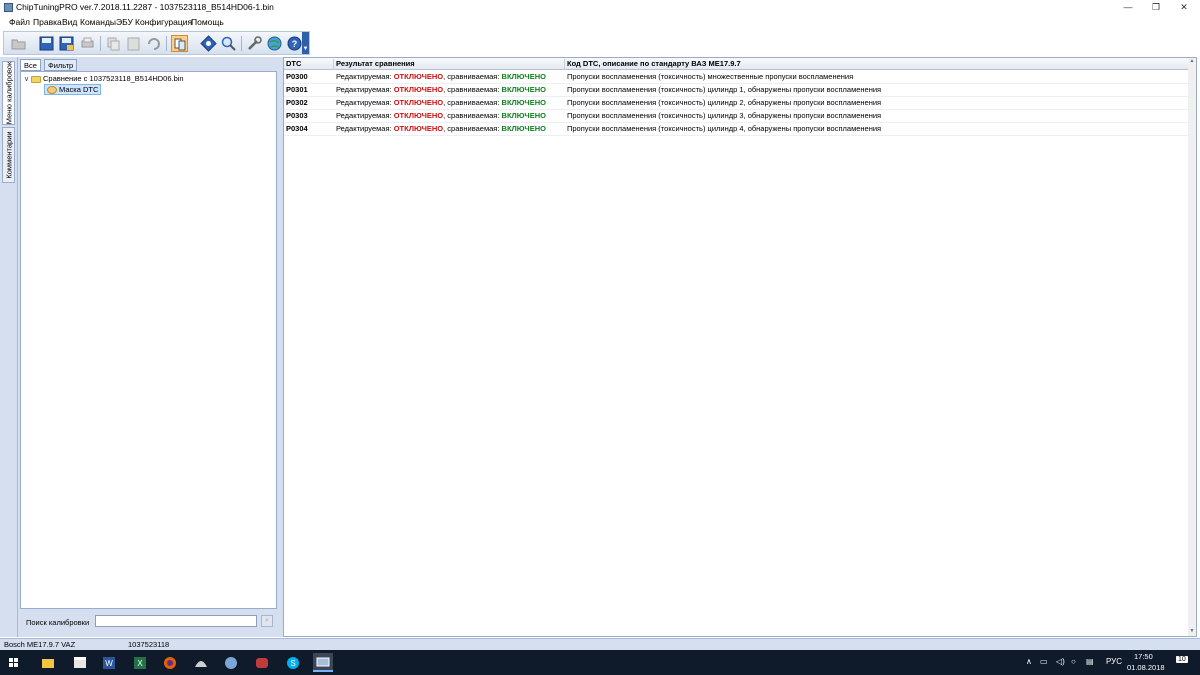 This screenshot has height=675, width=1200. What do you see at coordinates (1146, 667) in the screenshot?
I see `tray-date: 01.08.2018` at bounding box center [1146, 667].